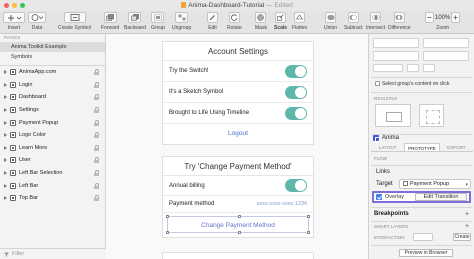  What do you see at coordinates (441, 197) in the screenshot?
I see `edit-transition-button: Edit Transition` at bounding box center [441, 197].